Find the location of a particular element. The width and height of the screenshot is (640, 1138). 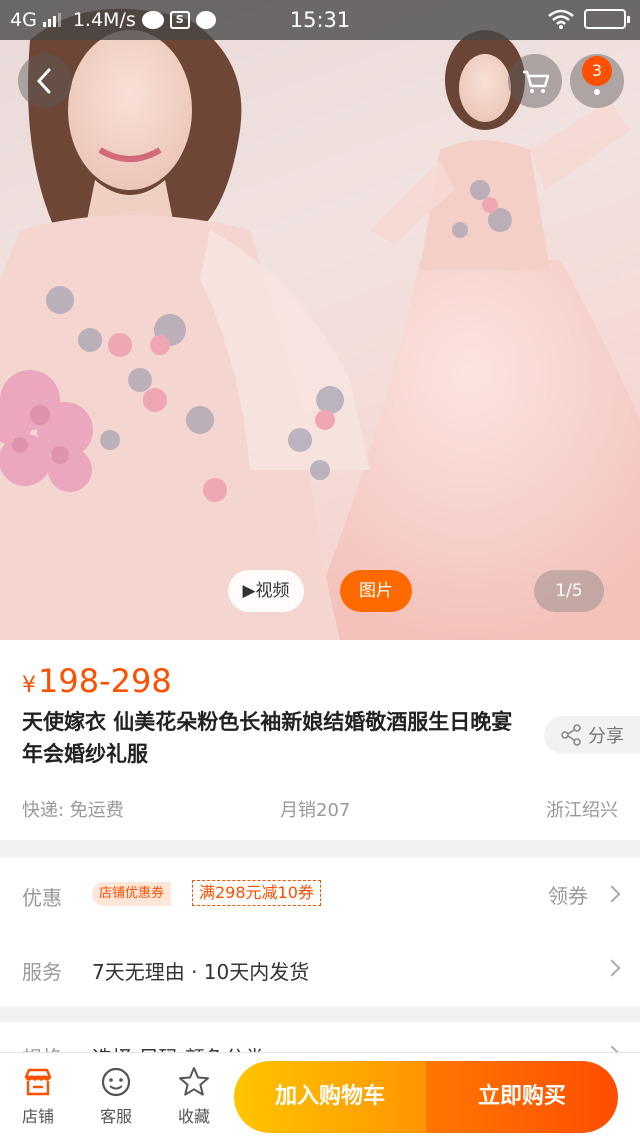

back-button is located at coordinates (45, 81).